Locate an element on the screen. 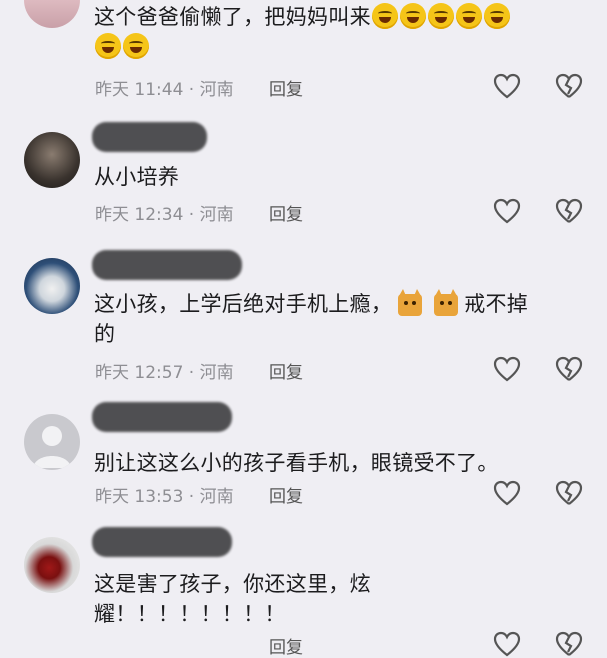  comment-text: 别让这这么小的孩子看手机，眼镜受不了。 is located at coordinates (296, 463).